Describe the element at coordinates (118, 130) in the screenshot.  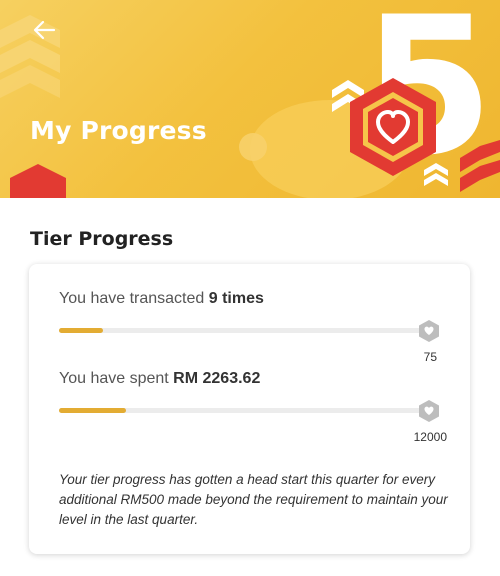
I see `page-title: My Progress` at that location.